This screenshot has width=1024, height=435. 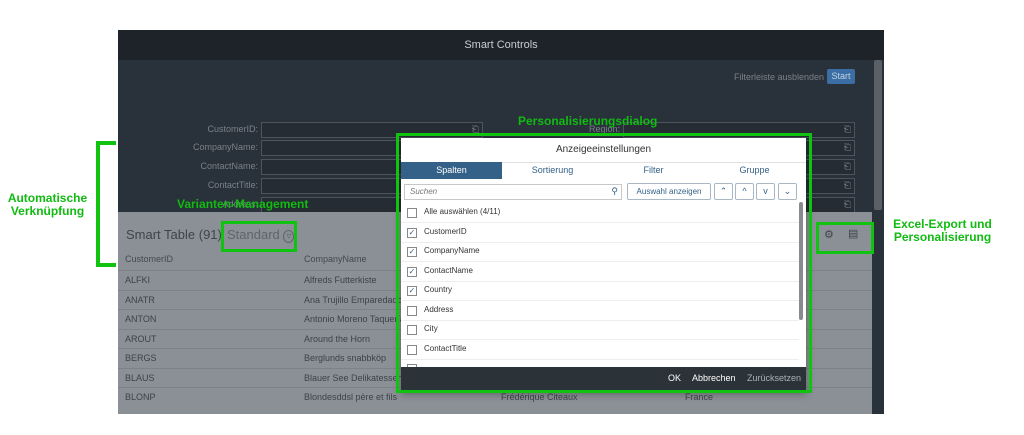 What do you see at coordinates (337, 338) in the screenshot?
I see `table-cell: Around the Horn` at bounding box center [337, 338].